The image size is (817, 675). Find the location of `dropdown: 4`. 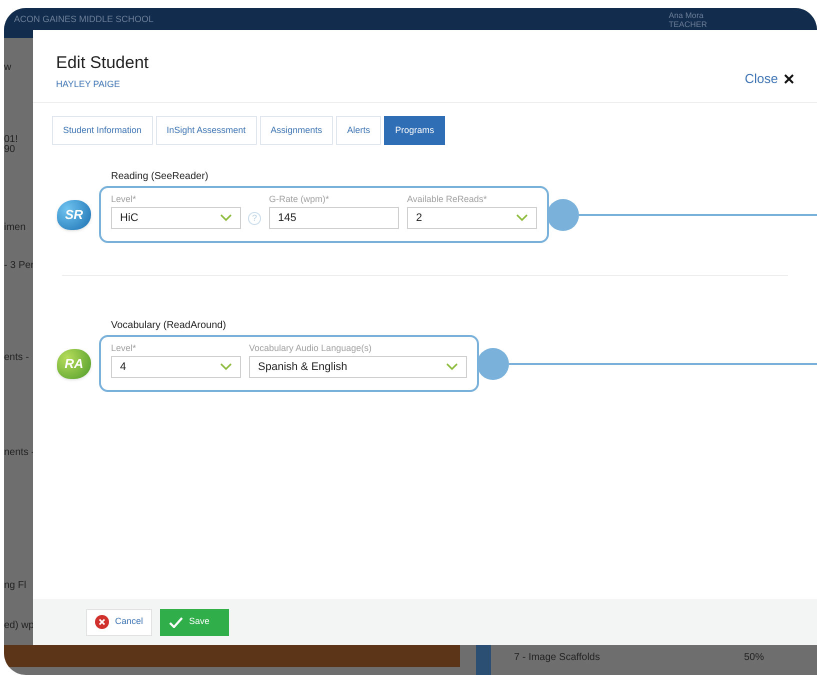

dropdown: 4 is located at coordinates (176, 367).